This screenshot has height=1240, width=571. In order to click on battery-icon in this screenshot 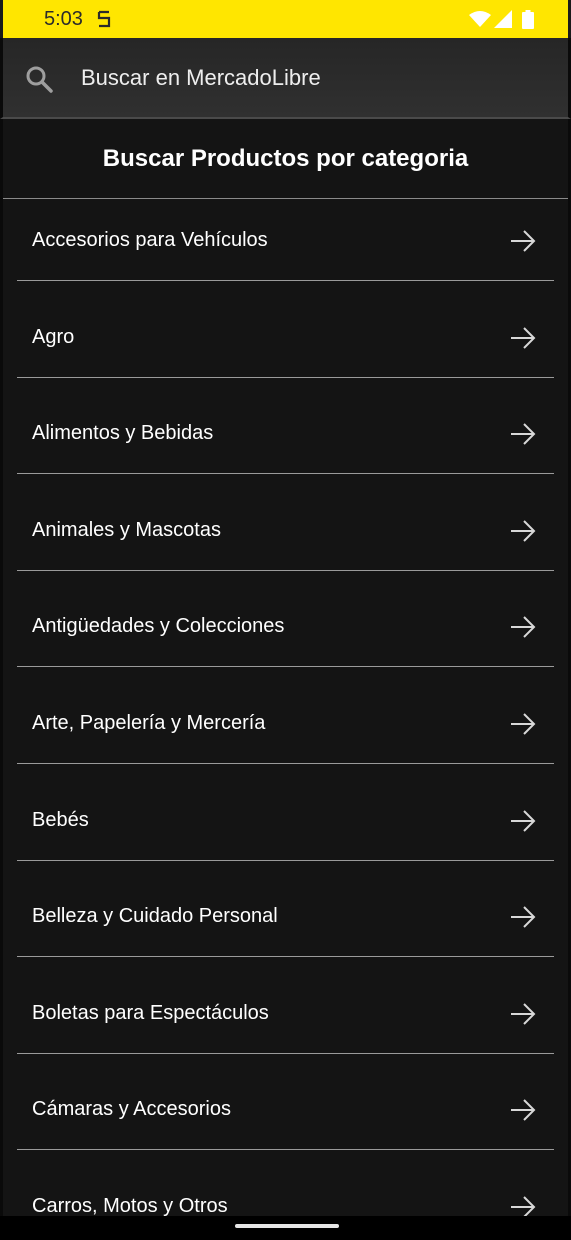, I will do `click(528, 19)`.